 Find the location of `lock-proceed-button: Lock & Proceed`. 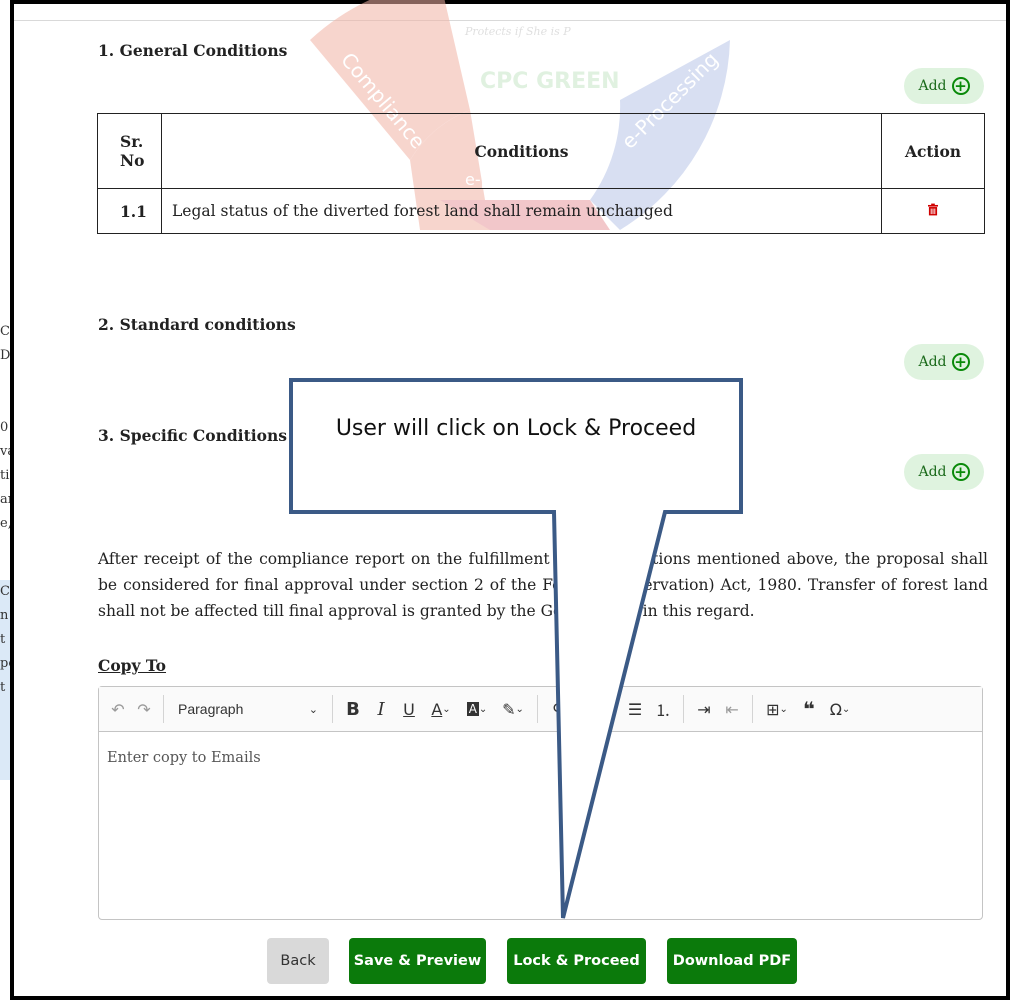

lock-proceed-button: Lock & Proceed is located at coordinates (576, 961).